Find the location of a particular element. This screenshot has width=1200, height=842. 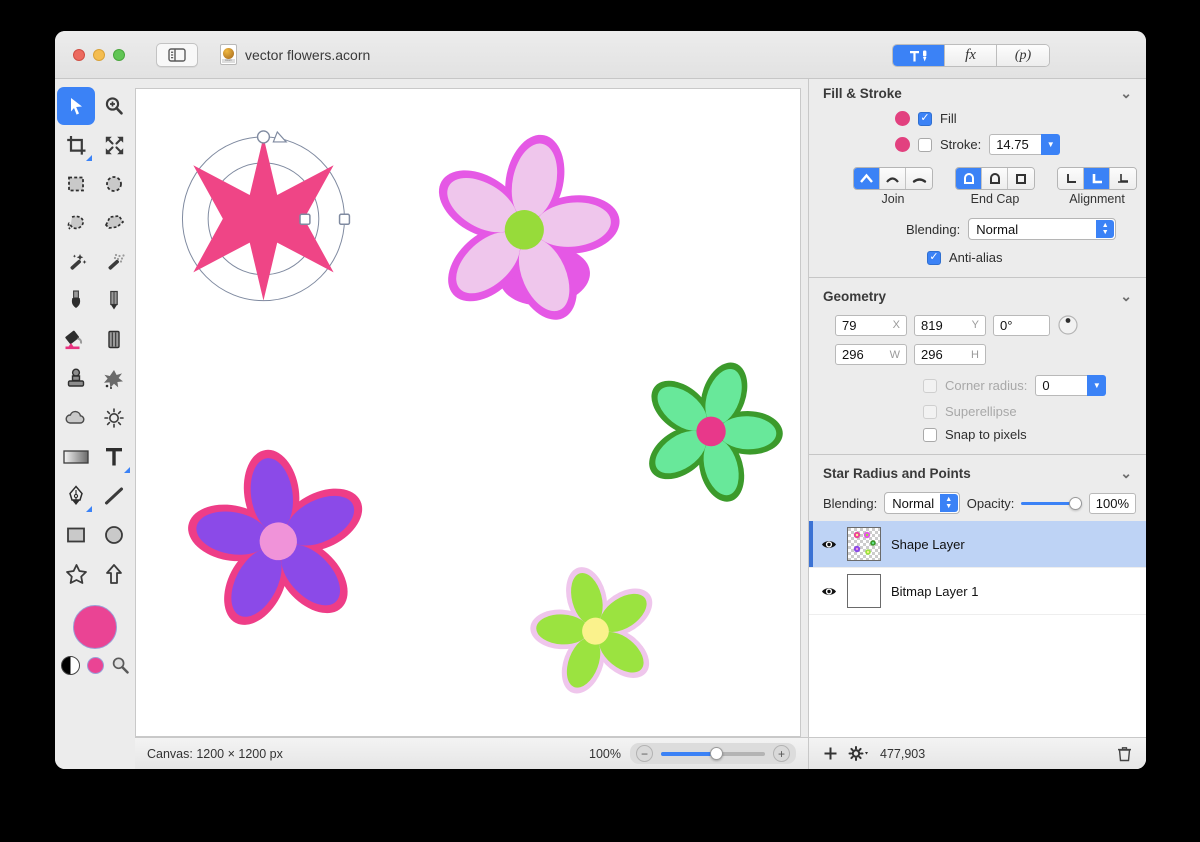

inner-radius-handle is located at coordinates (305, 219).